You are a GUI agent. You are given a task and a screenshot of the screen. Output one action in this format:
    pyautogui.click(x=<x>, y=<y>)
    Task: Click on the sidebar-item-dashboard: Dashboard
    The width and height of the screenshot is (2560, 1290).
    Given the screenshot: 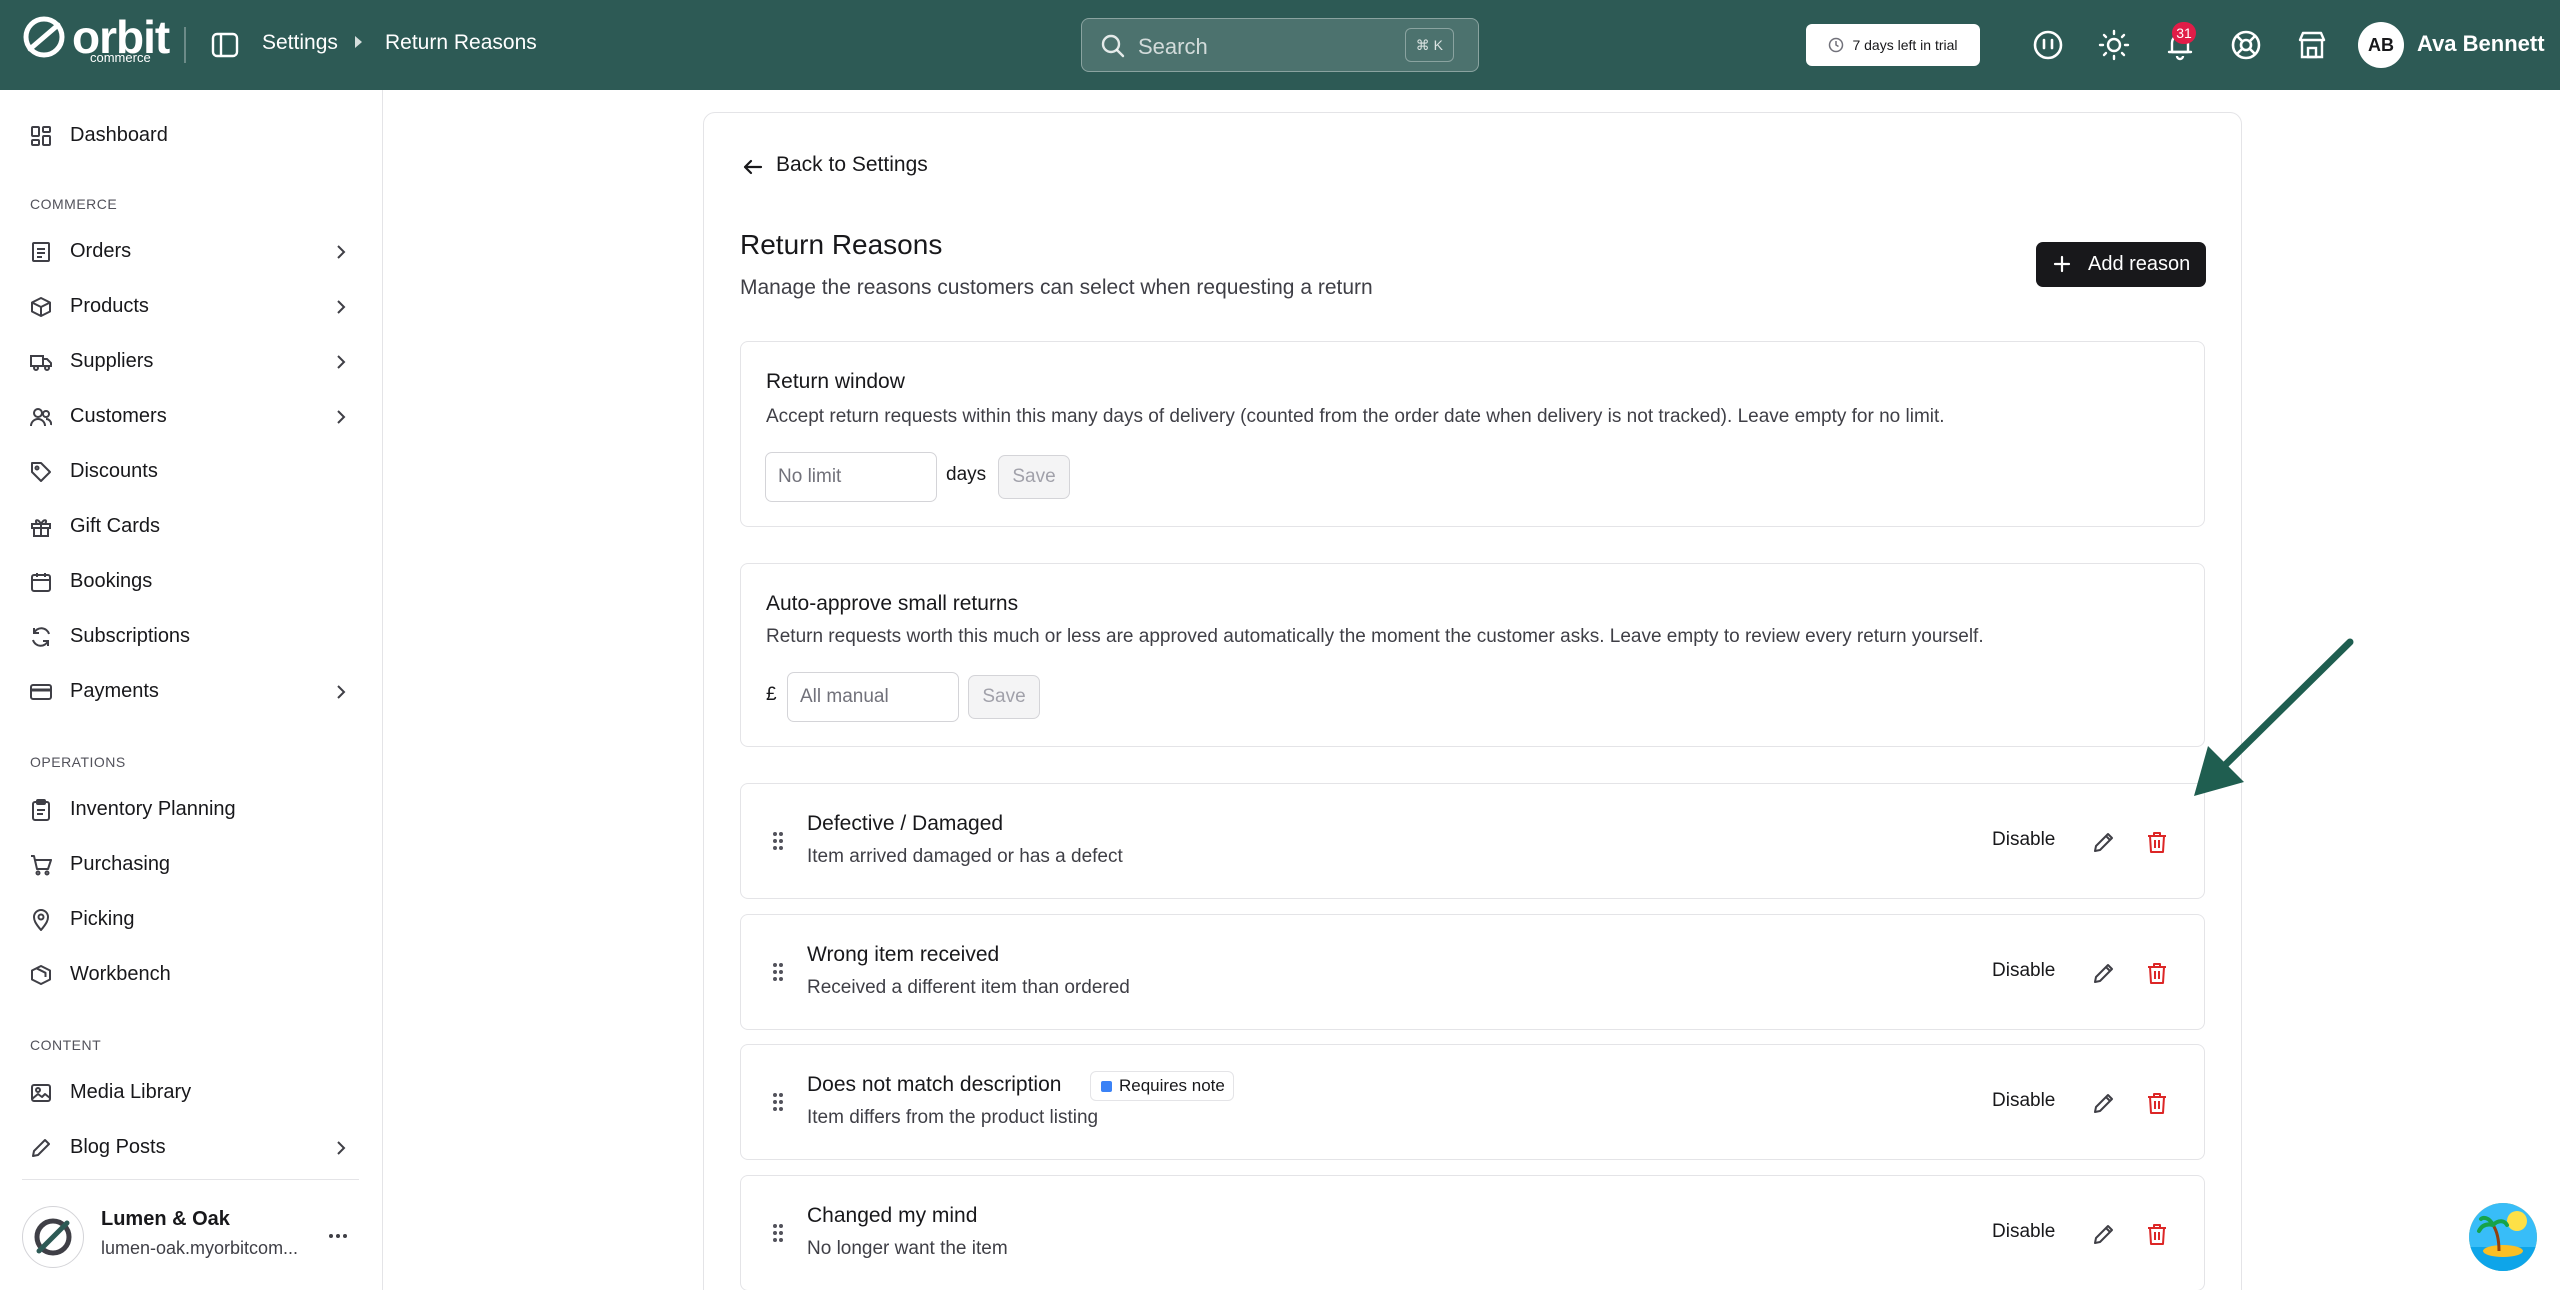 What is the action you would take?
    pyautogui.click(x=191, y=136)
    